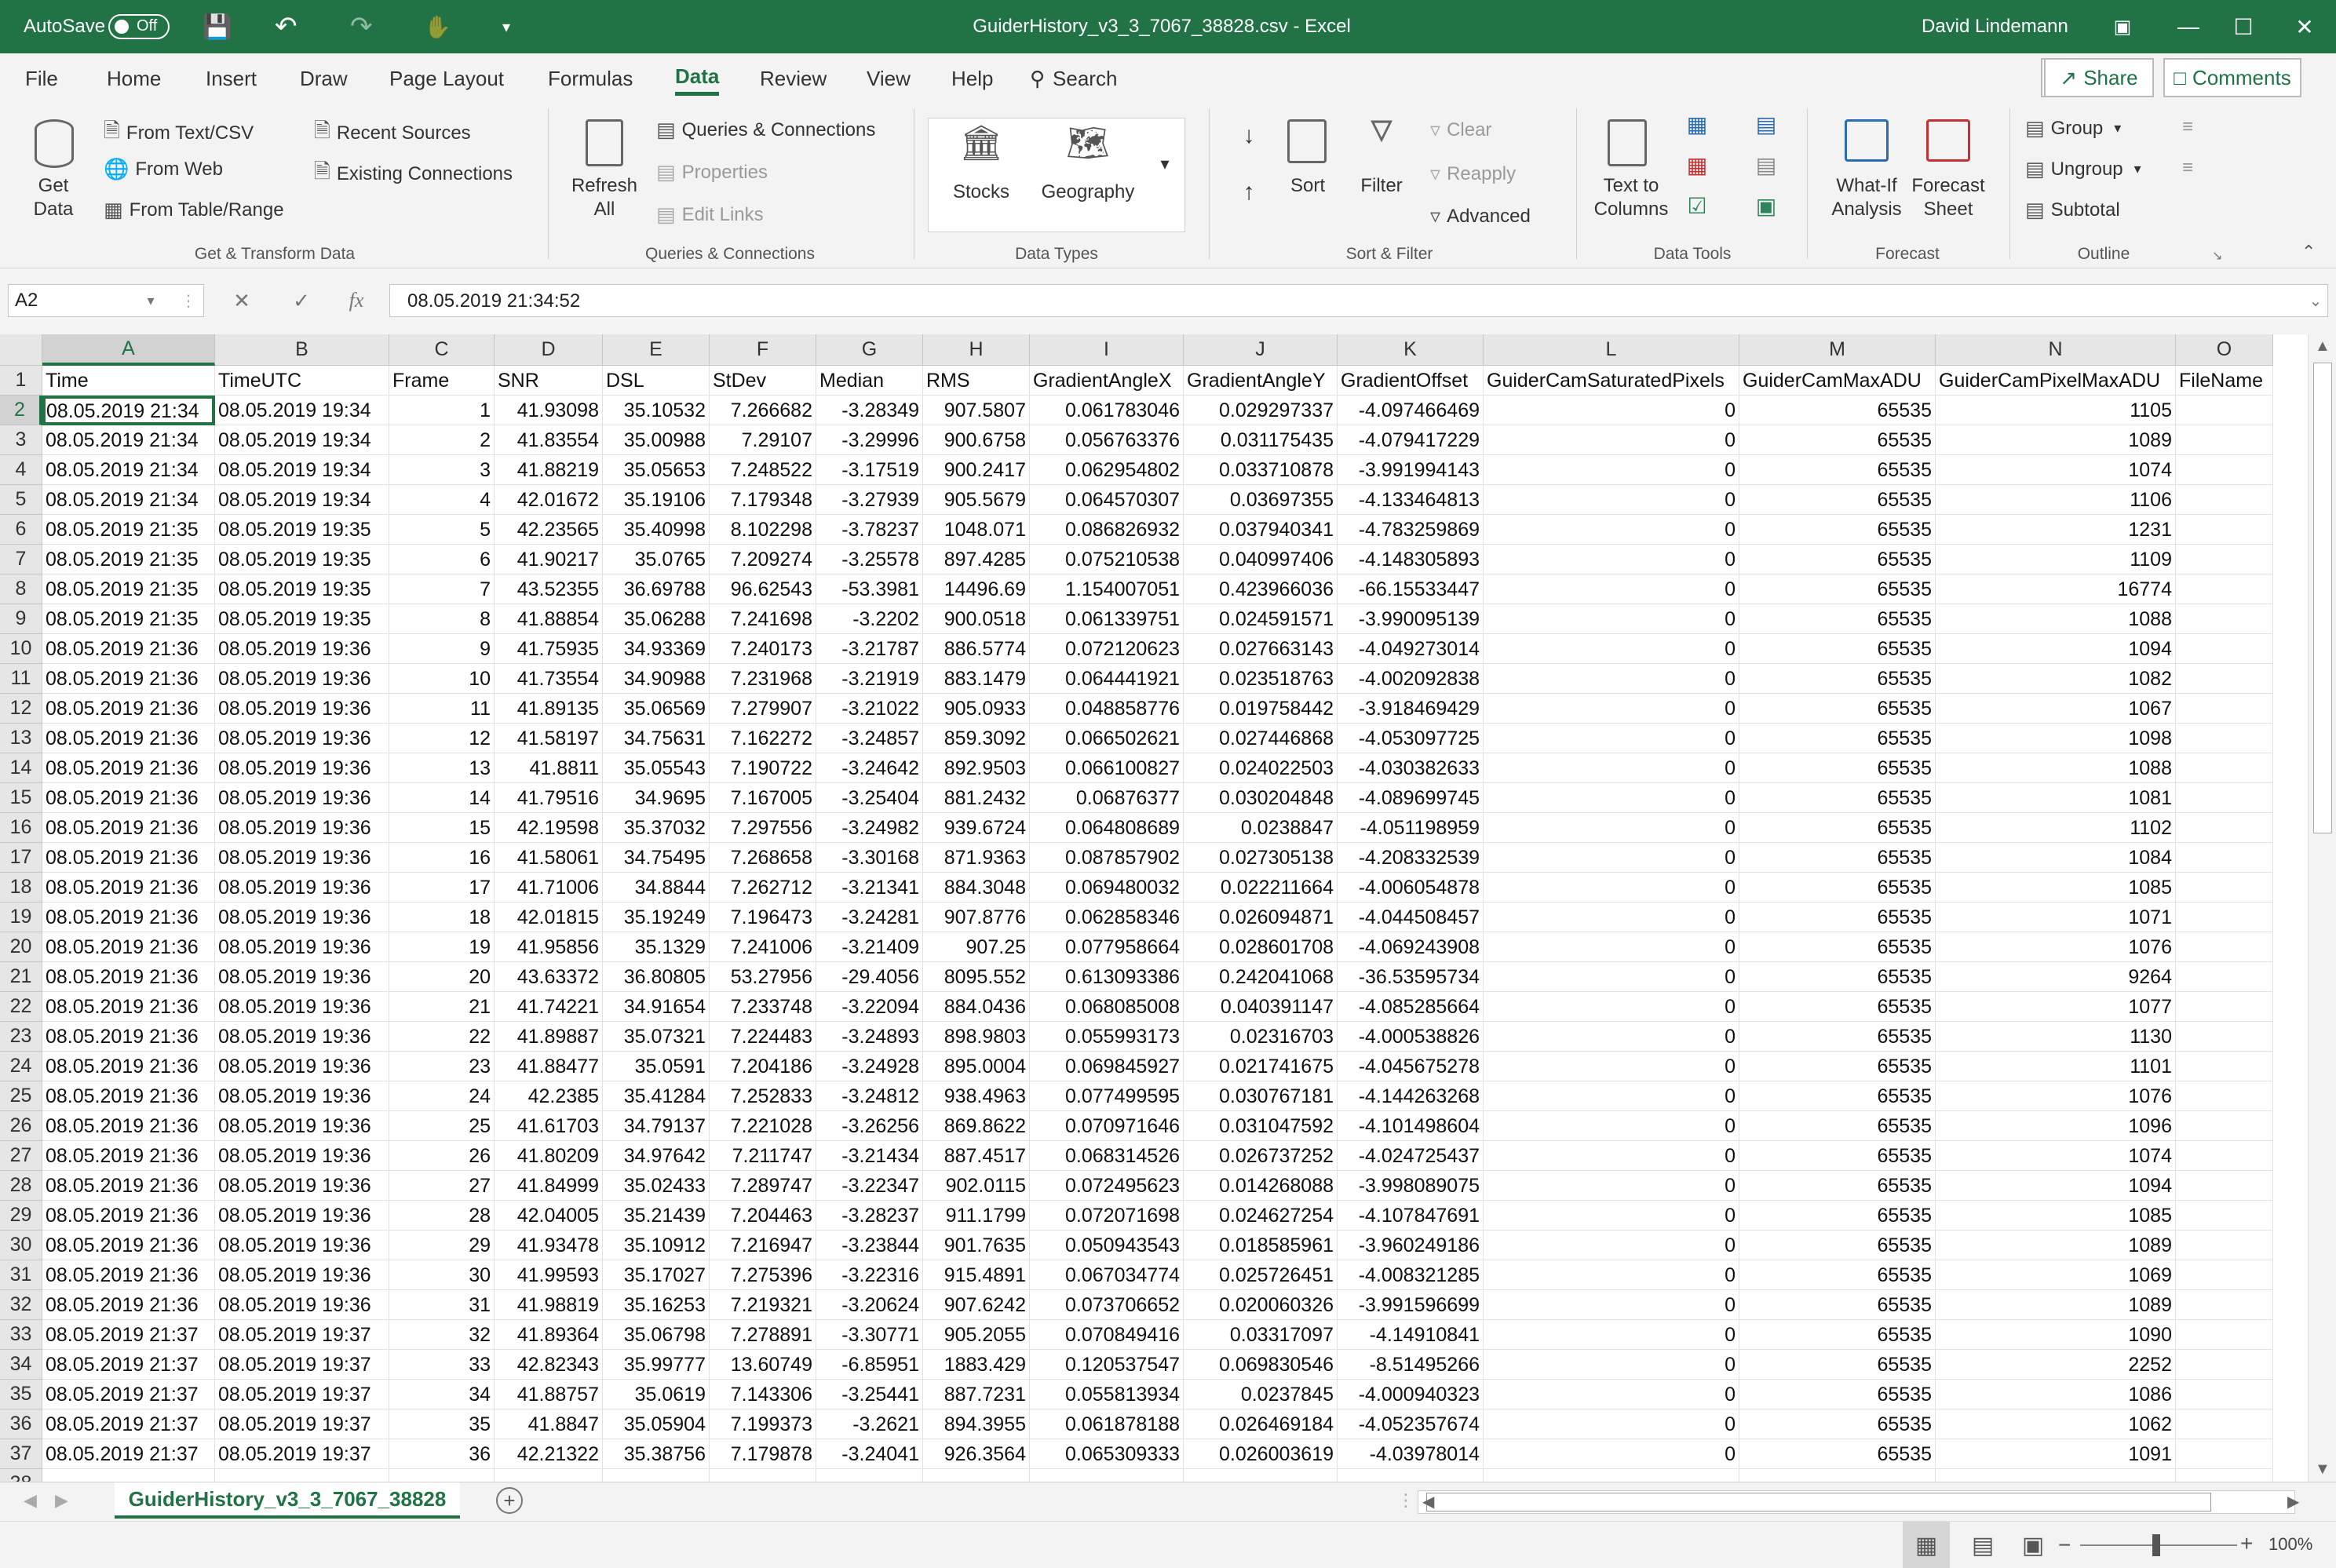  I want to click on table-cell: -3.24893, so click(869, 1037).